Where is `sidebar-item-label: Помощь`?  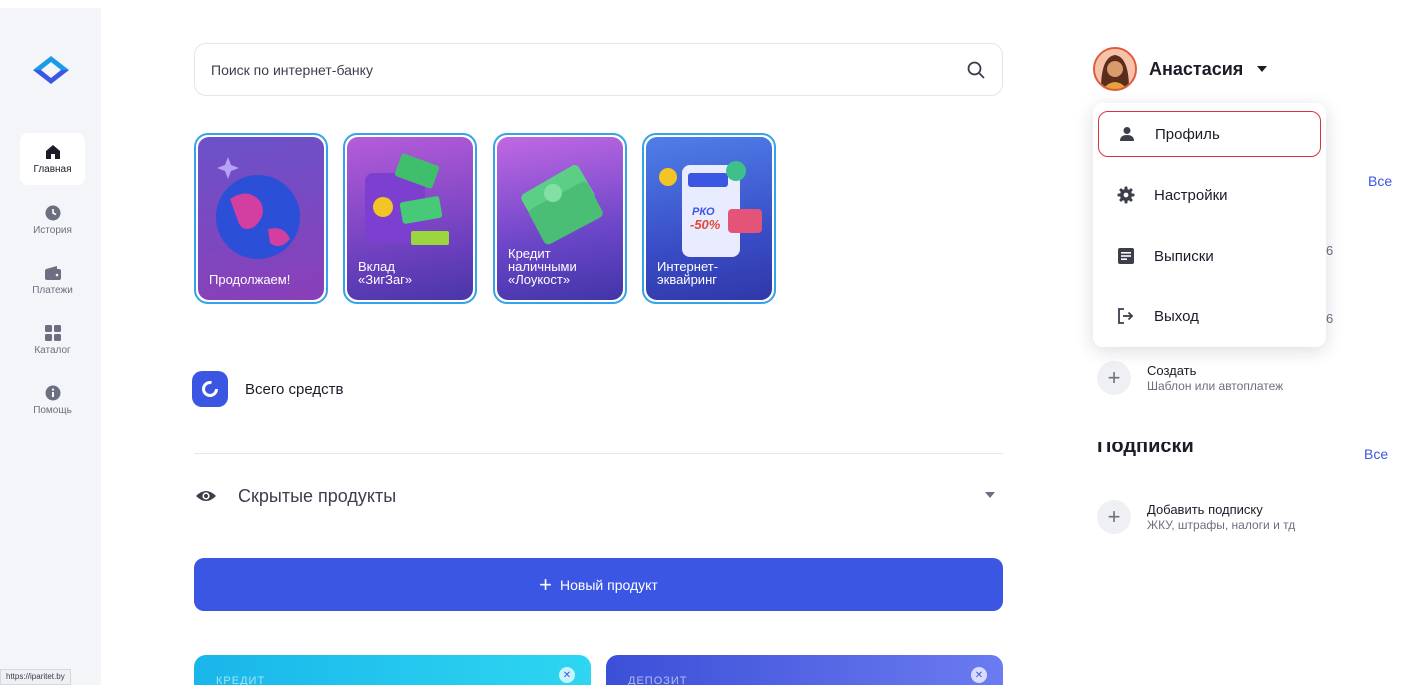
sidebar-item-label: Помощь is located at coordinates (52, 410).